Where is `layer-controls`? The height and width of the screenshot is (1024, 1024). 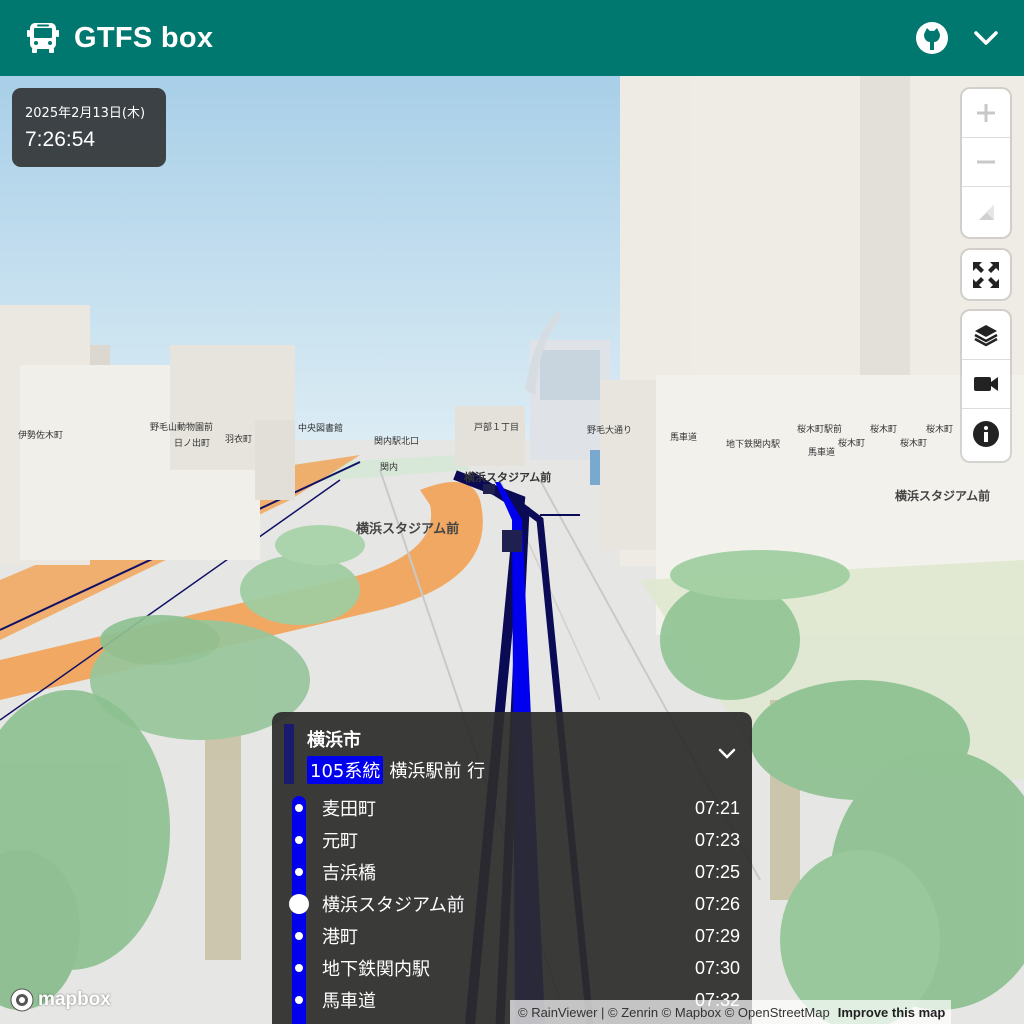 layer-controls is located at coordinates (986, 386).